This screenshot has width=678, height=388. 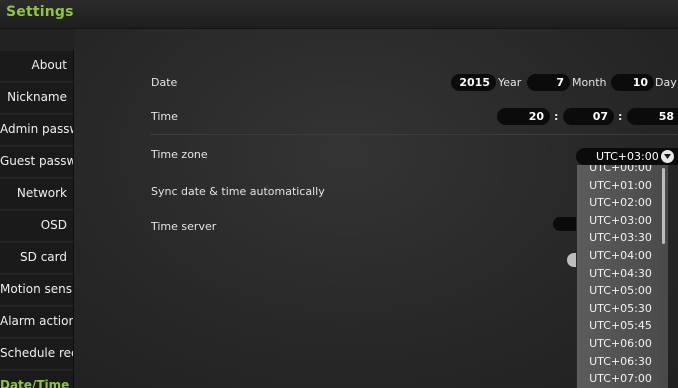 I want to click on section-divider, so click(x=414, y=134).